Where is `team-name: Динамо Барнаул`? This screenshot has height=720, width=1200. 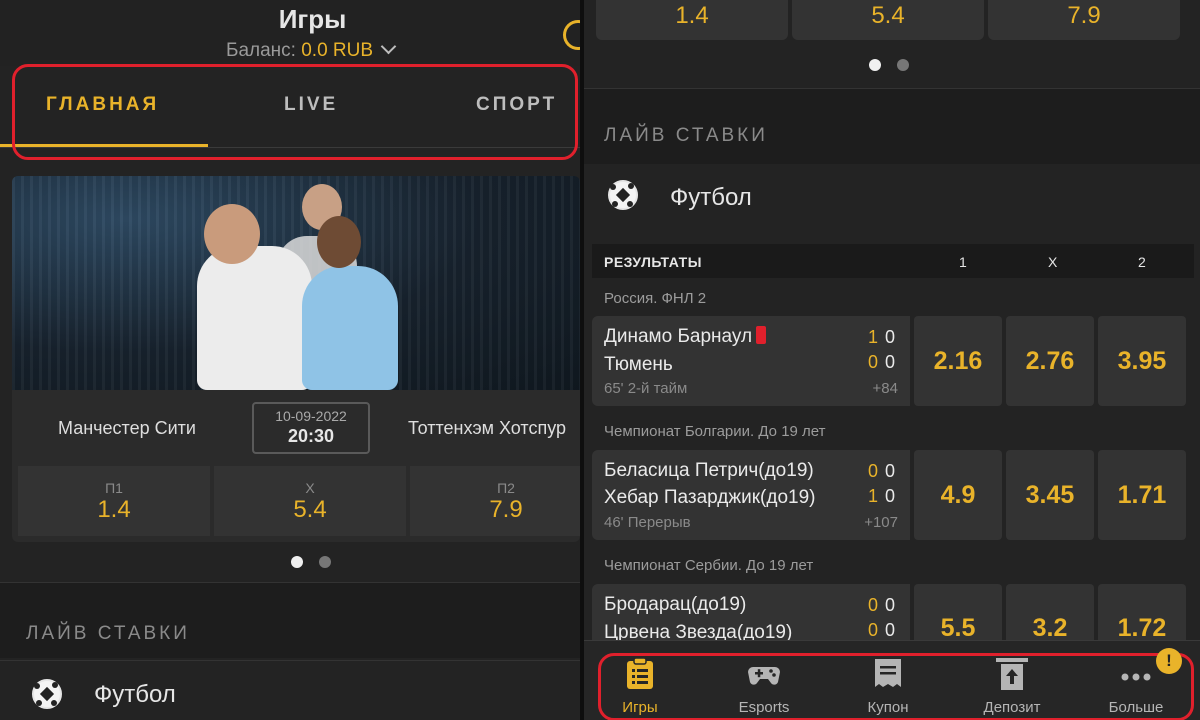
team-name: Динамо Барнаул is located at coordinates (685, 337).